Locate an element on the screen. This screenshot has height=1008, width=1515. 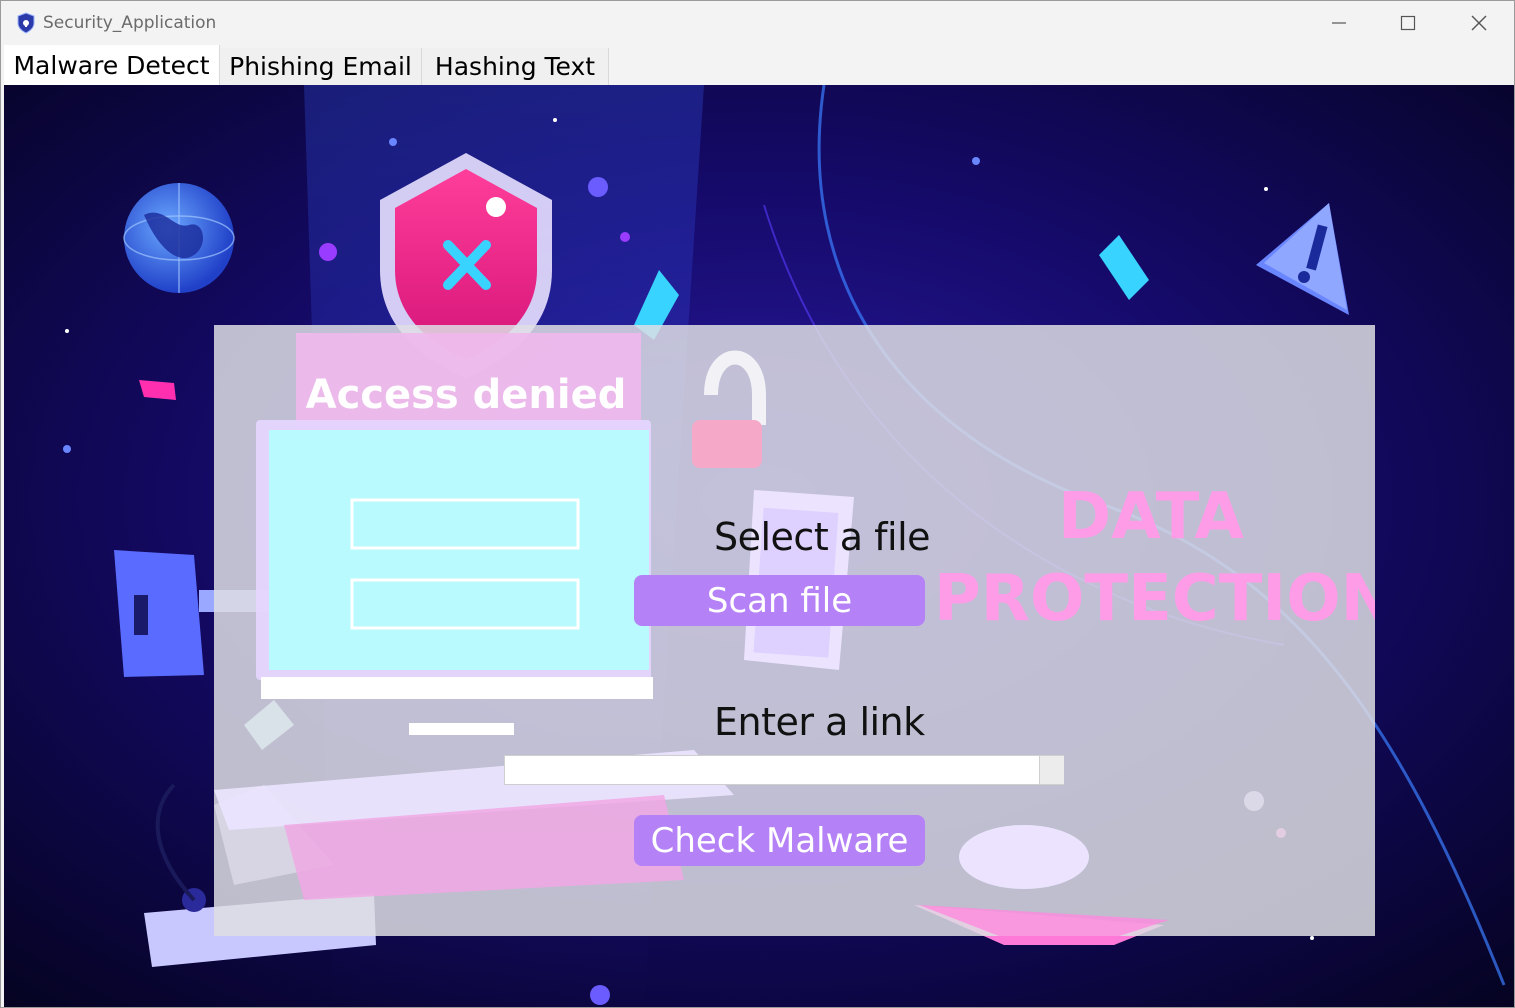
access-denied-text: Access denied is located at coordinates (466, 395).